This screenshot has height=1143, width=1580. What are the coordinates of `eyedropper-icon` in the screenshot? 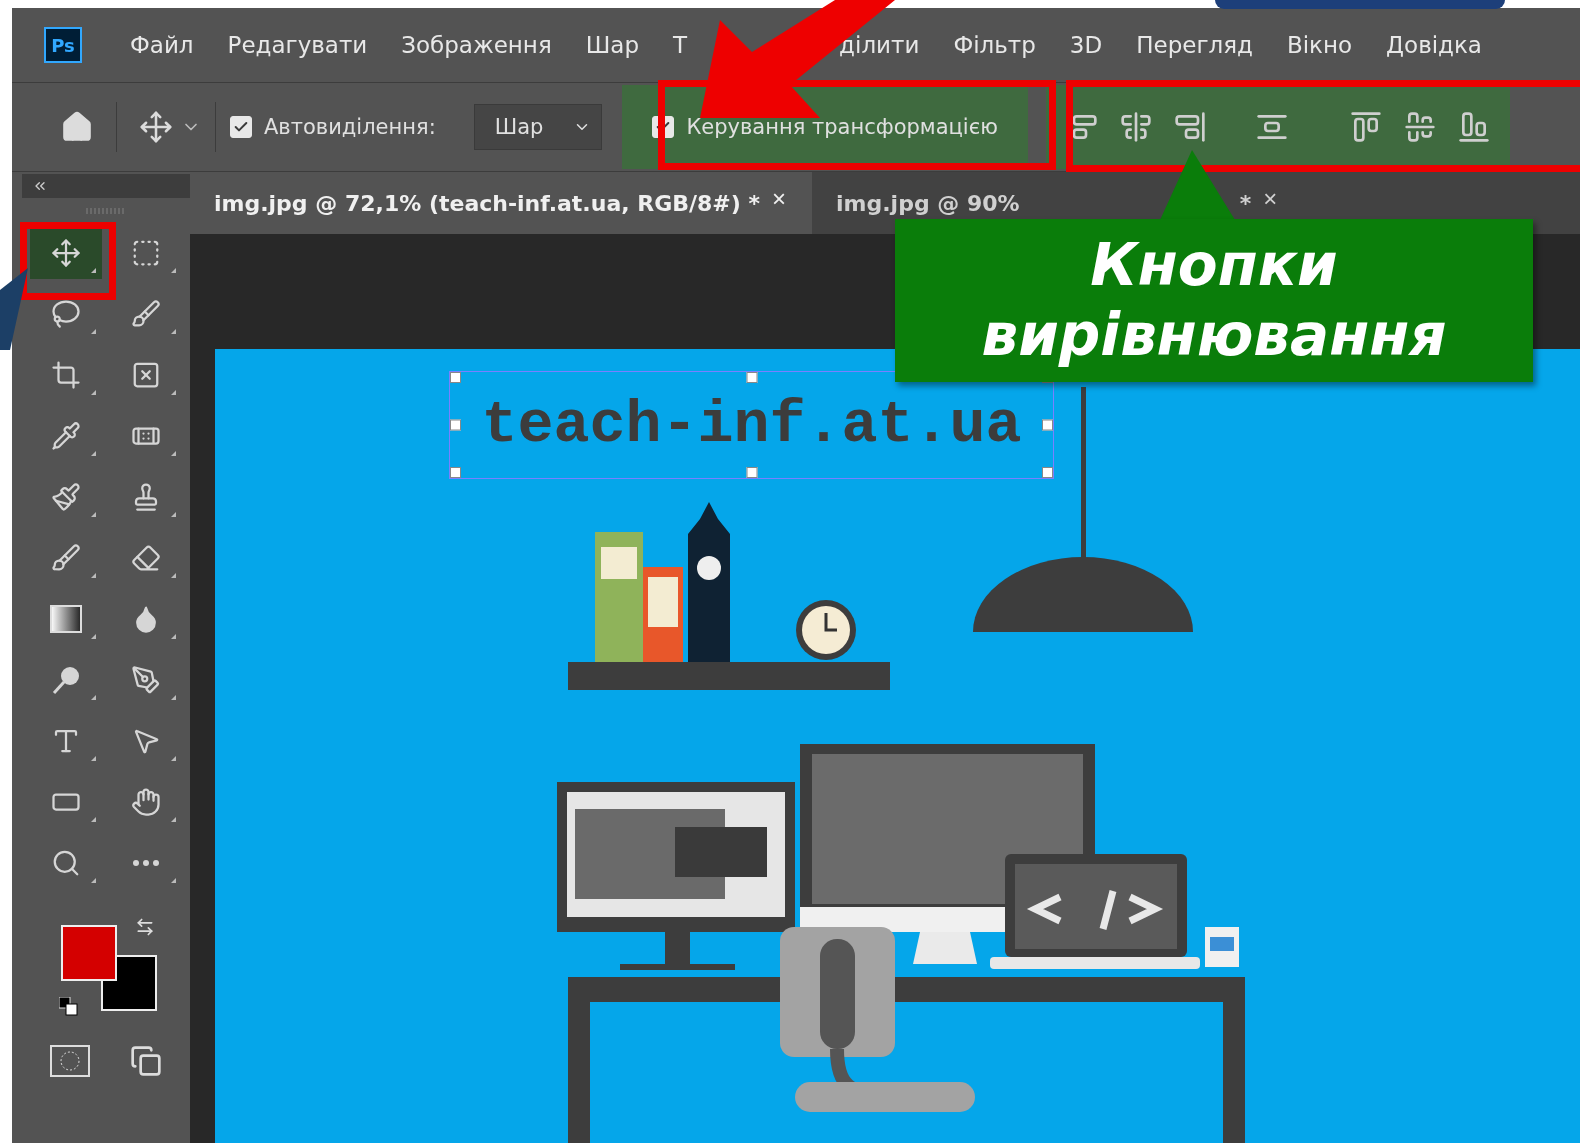 It's located at (66, 435).